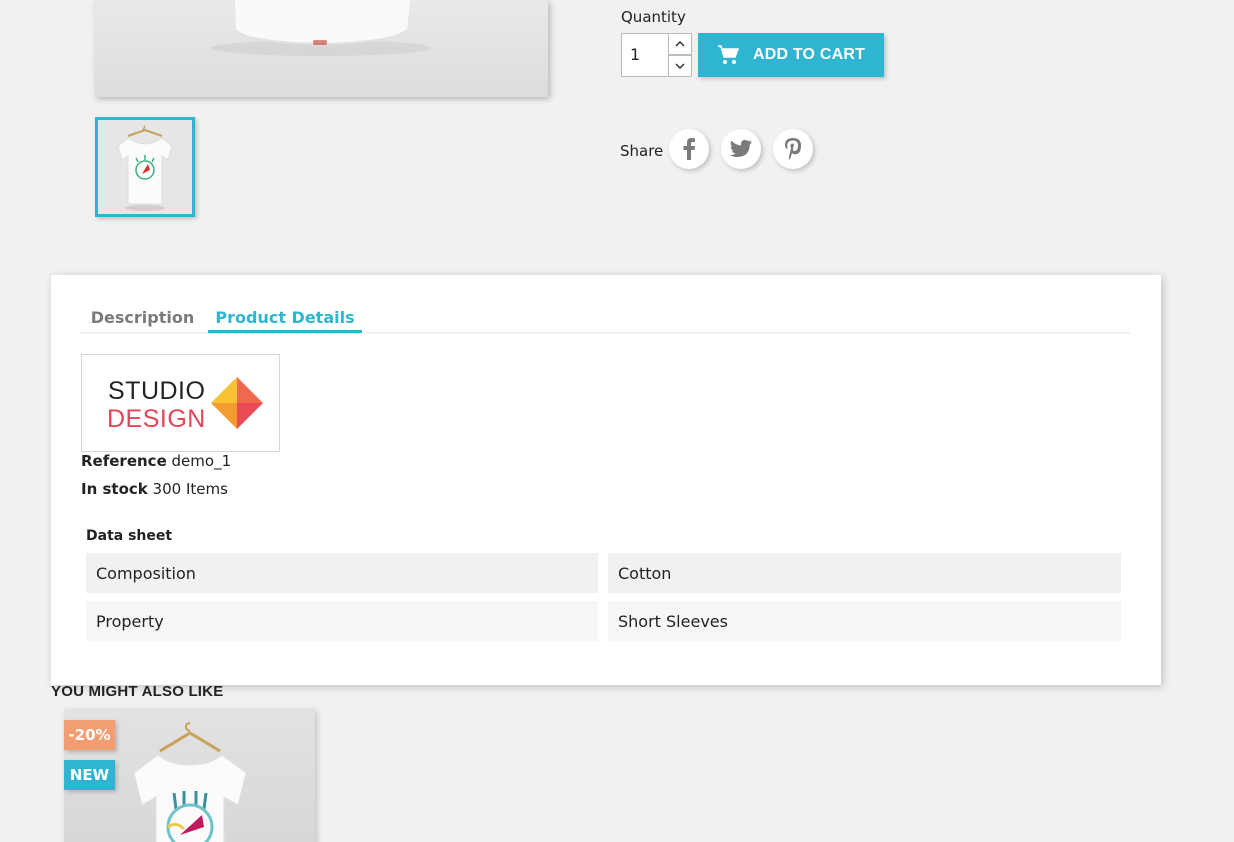 Image resolution: width=1234 pixels, height=842 pixels. I want to click on chevron-up-icon, so click(680, 44).